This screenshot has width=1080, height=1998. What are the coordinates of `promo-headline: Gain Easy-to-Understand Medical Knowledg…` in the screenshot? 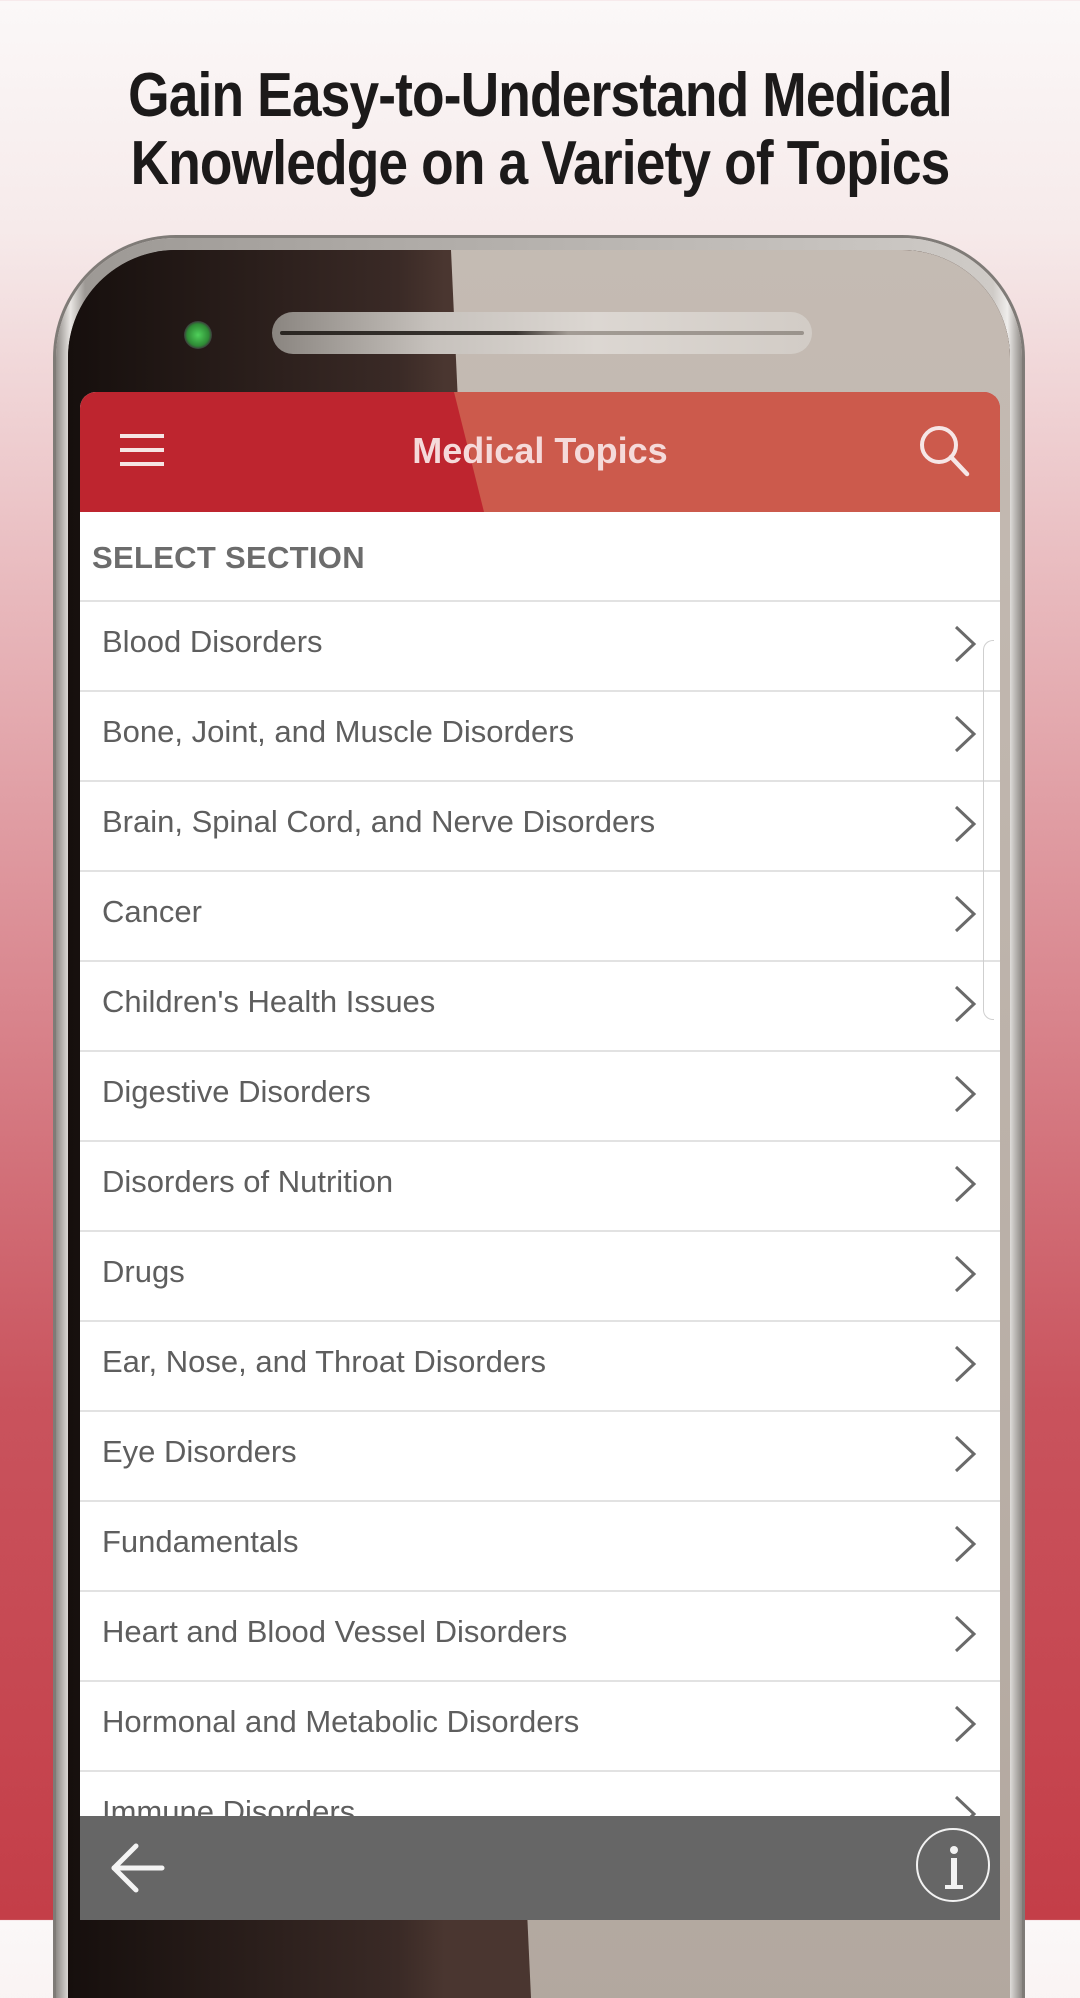 It's located at (540, 130).